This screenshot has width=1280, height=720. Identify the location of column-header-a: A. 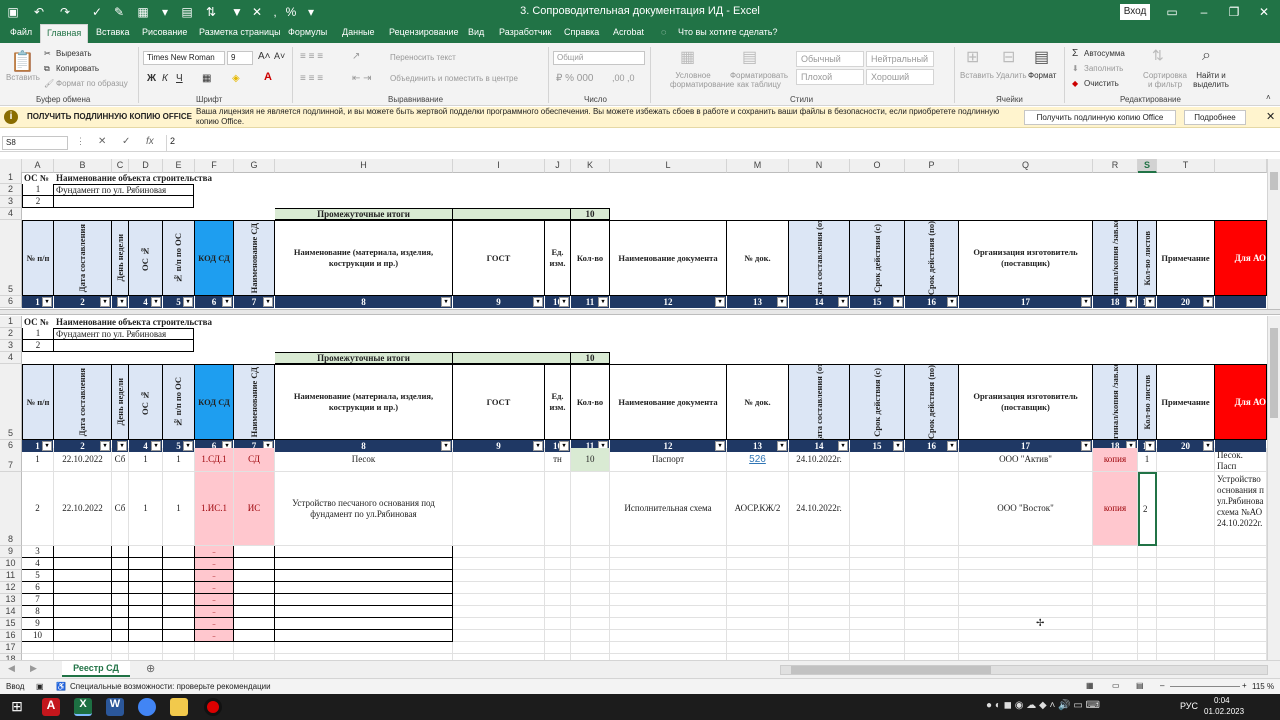
(38, 166).